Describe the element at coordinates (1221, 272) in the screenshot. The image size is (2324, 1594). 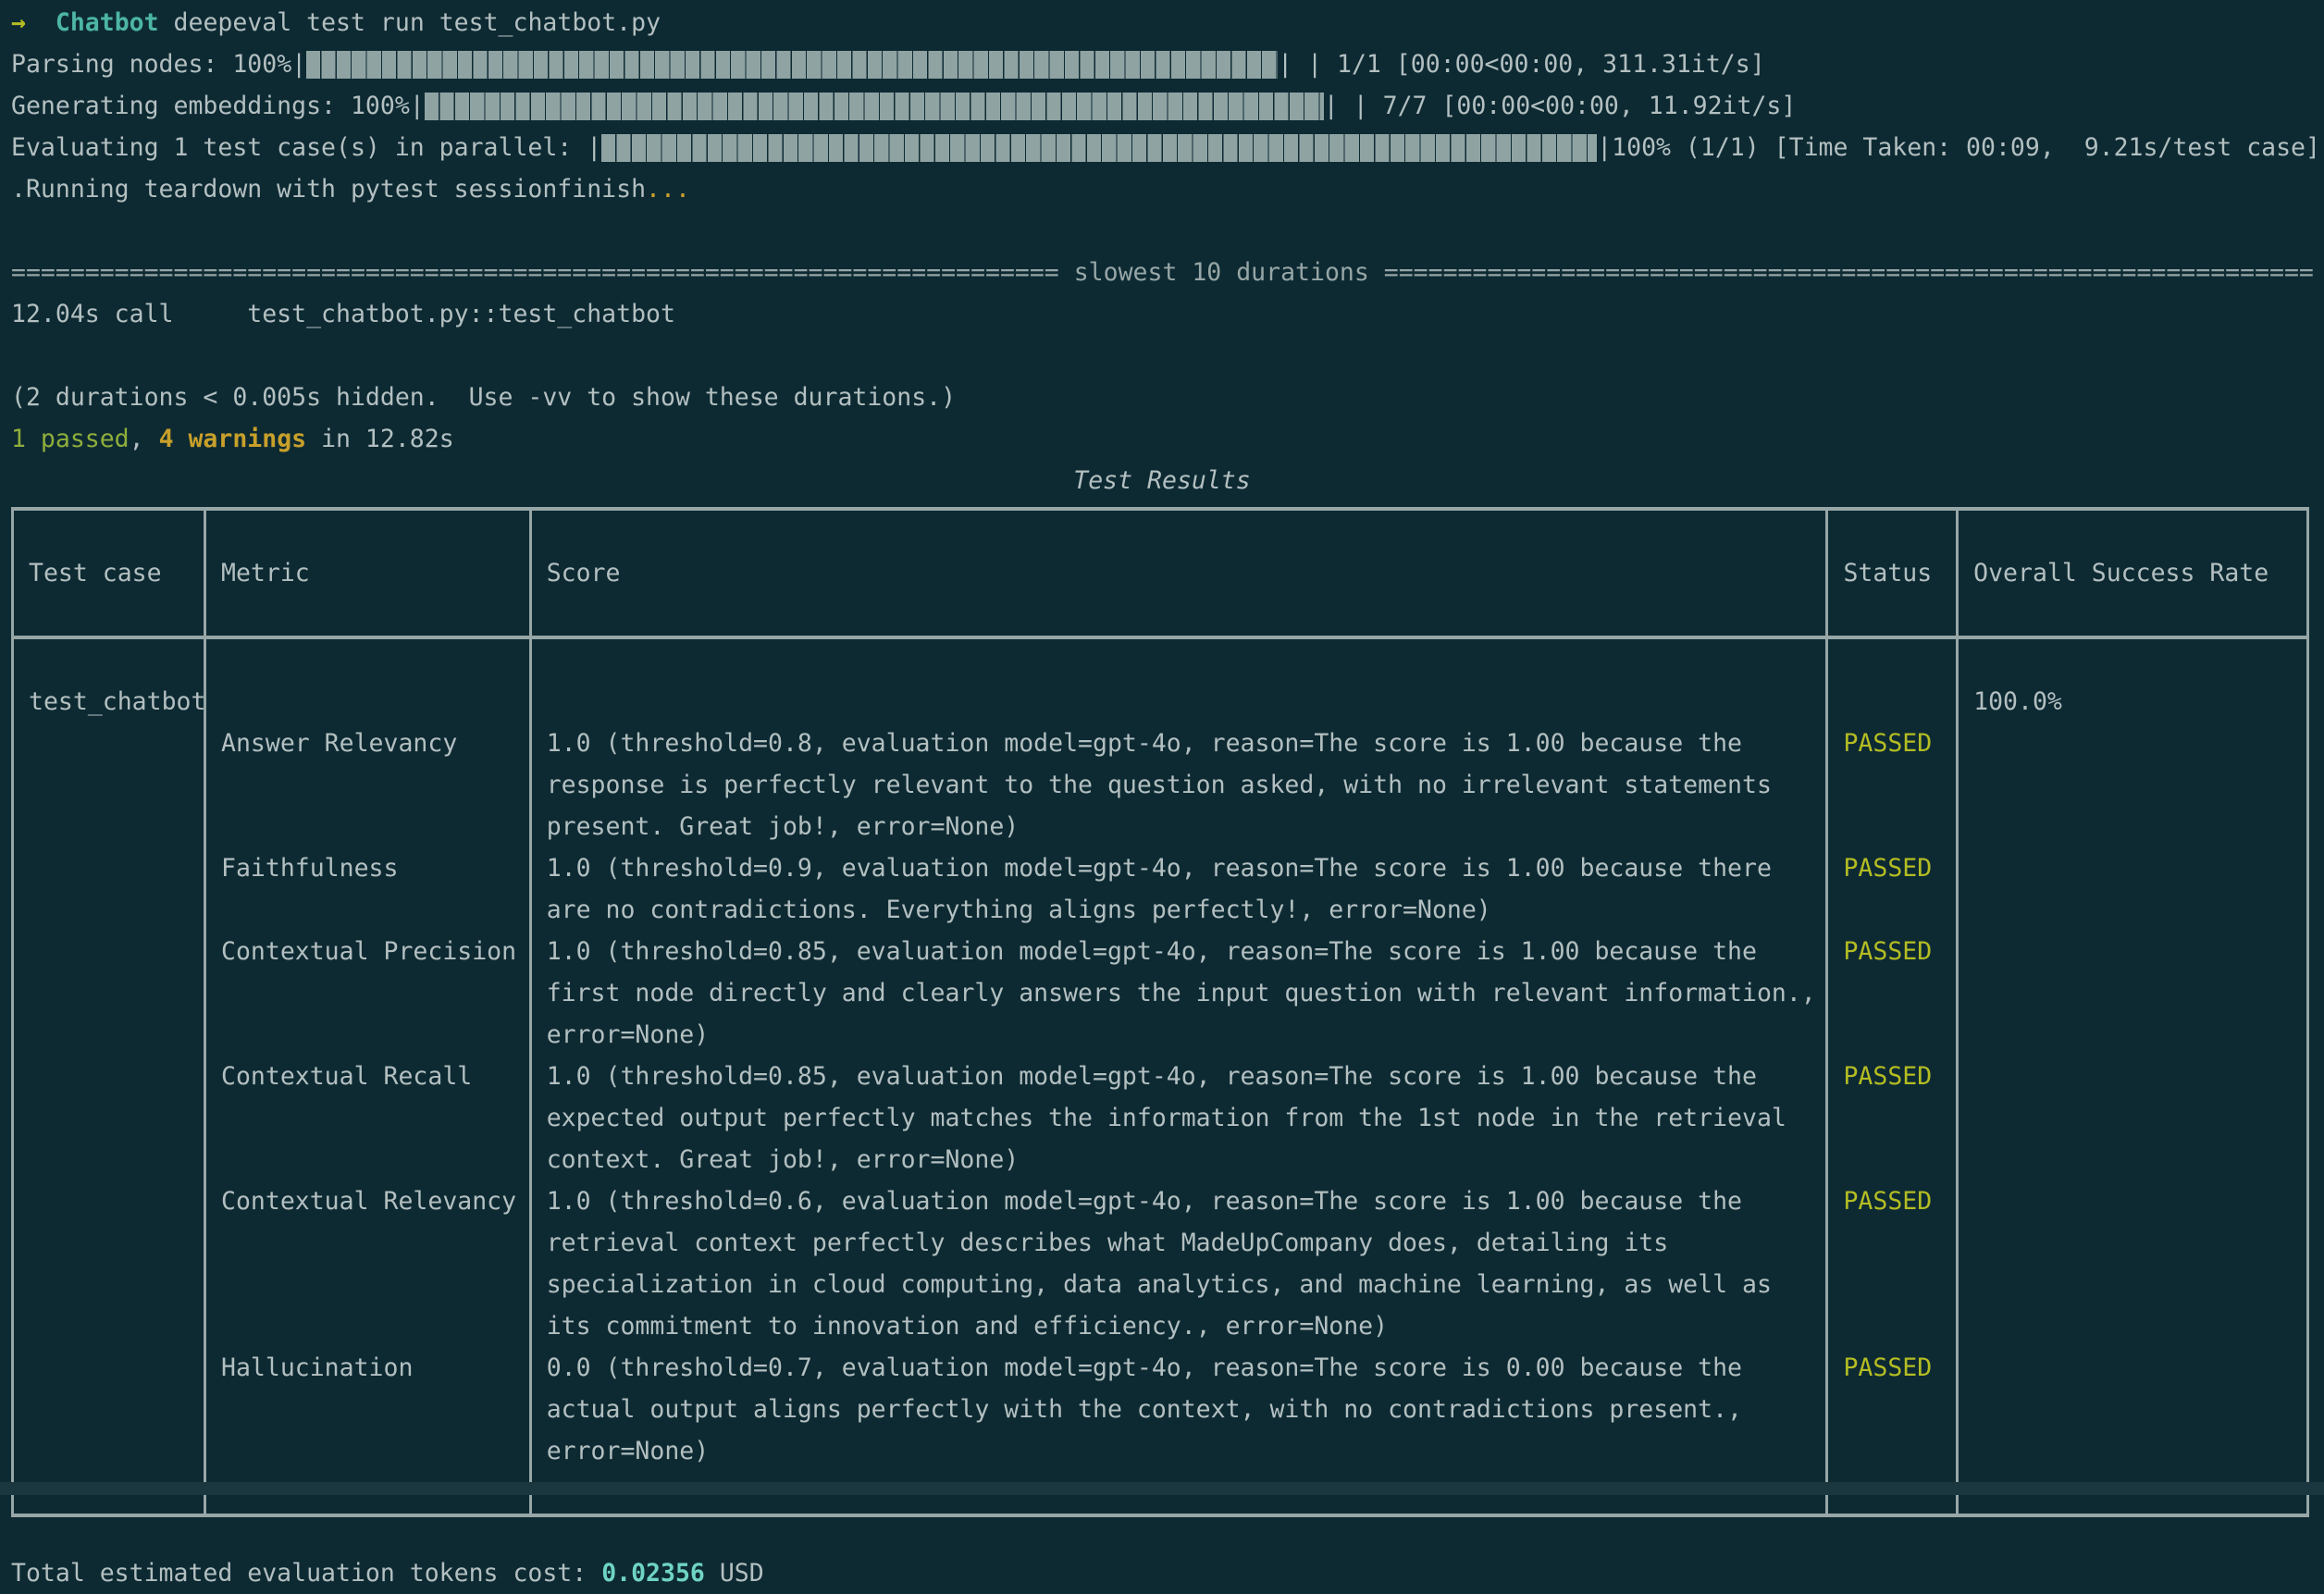
I see `durations-header-label: slowest 10 durations` at that location.